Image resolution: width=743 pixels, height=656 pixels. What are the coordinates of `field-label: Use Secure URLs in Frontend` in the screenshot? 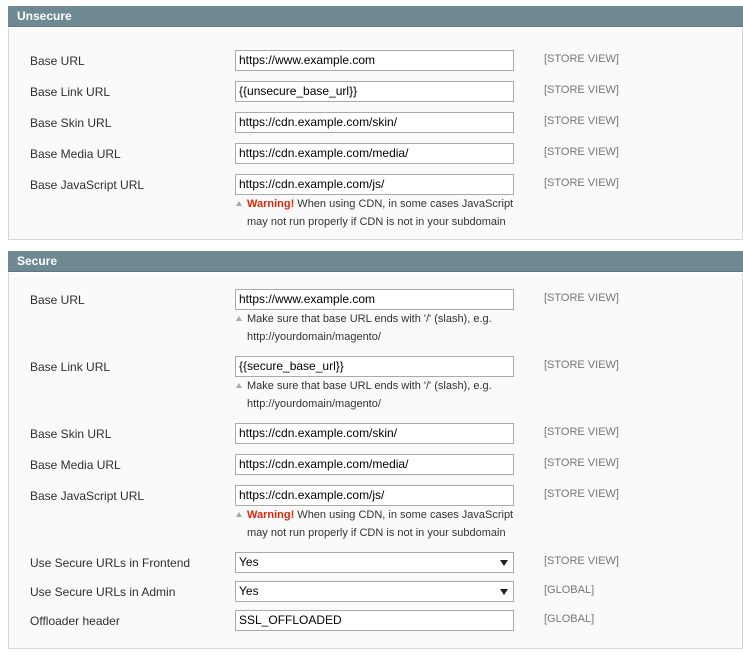 It's located at (110, 563).